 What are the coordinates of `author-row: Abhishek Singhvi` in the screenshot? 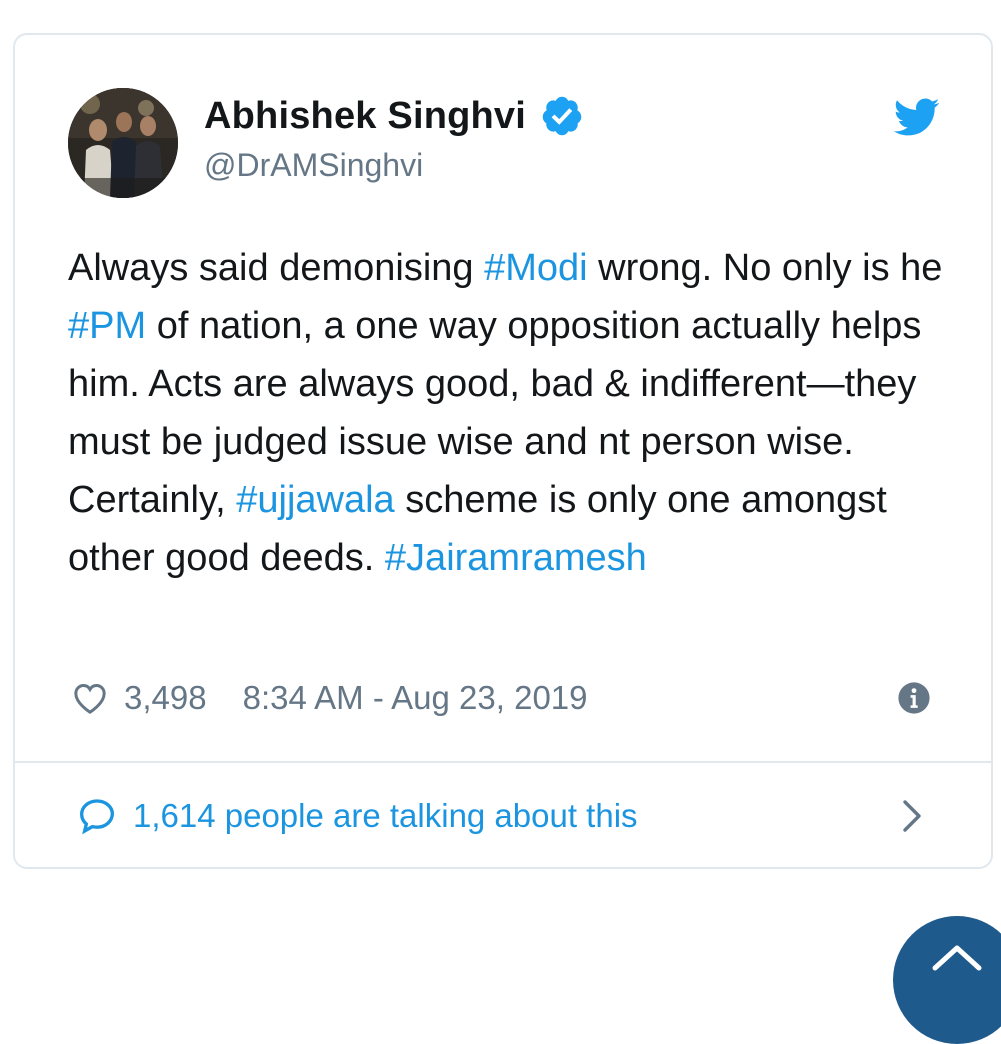 It's located at (394, 116).